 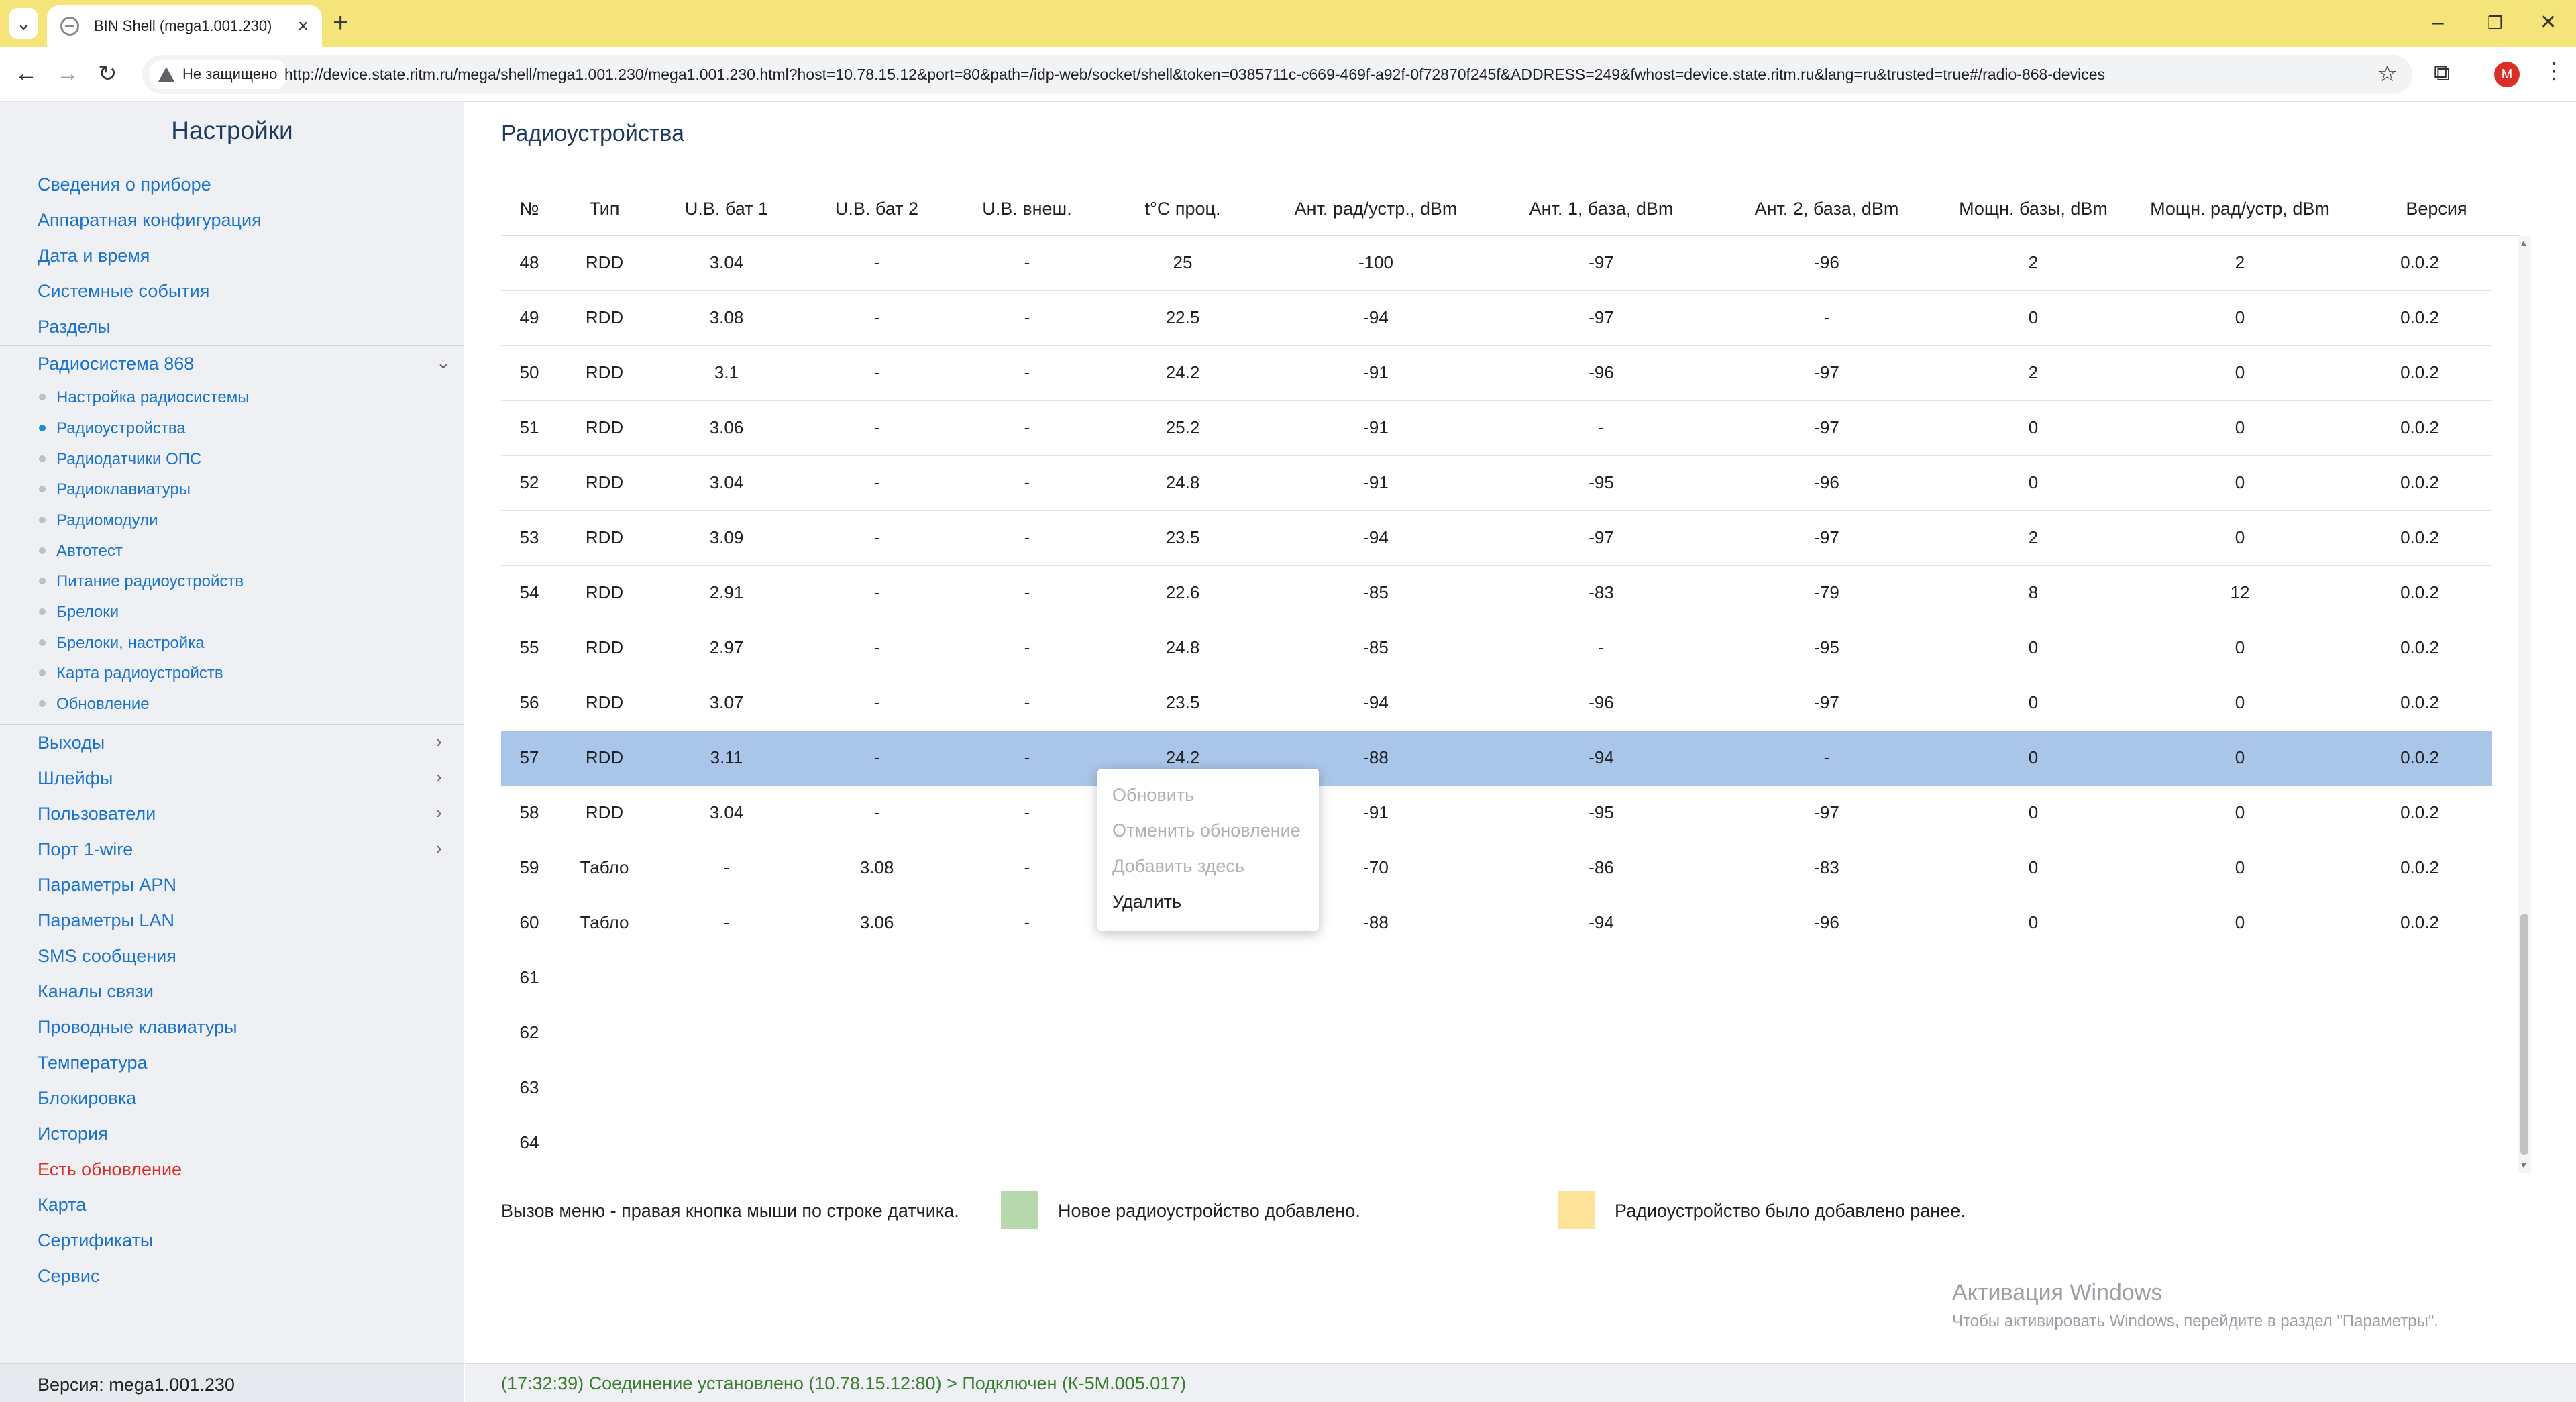 What do you see at coordinates (93, 1063) in the screenshot?
I see `nav-temperature: Температура` at bounding box center [93, 1063].